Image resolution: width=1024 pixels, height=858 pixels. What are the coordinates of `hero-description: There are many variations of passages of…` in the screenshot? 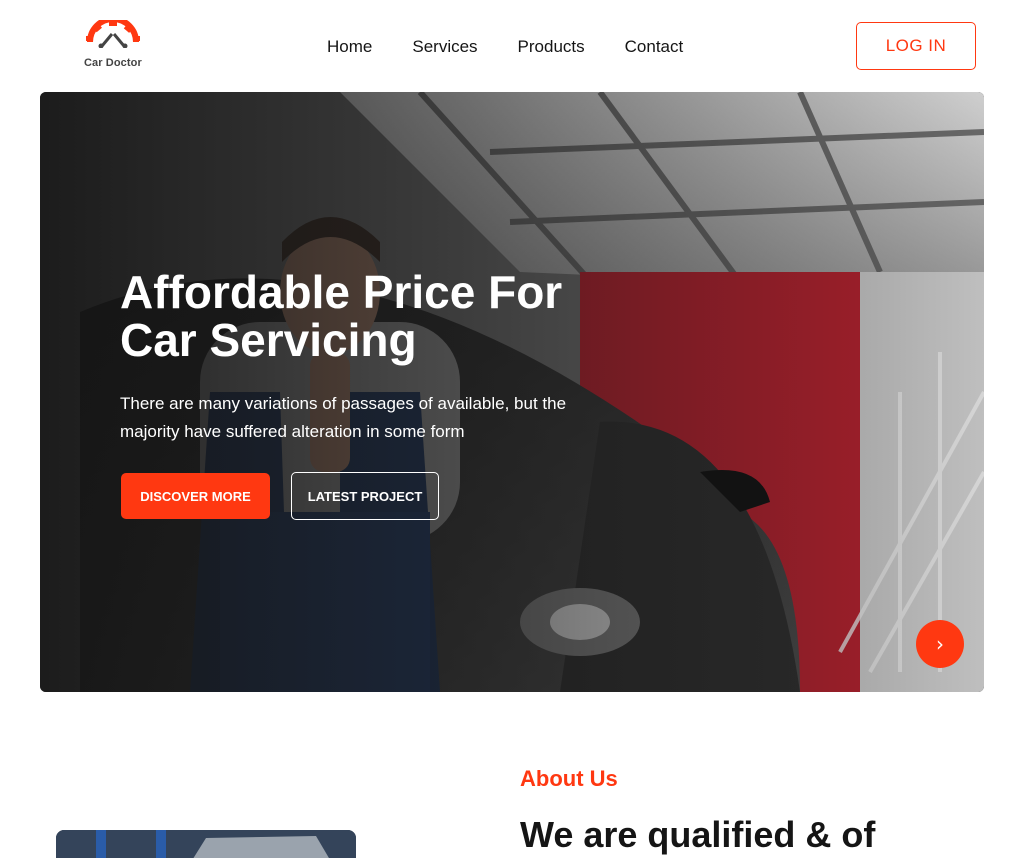 It's located at (343, 417).